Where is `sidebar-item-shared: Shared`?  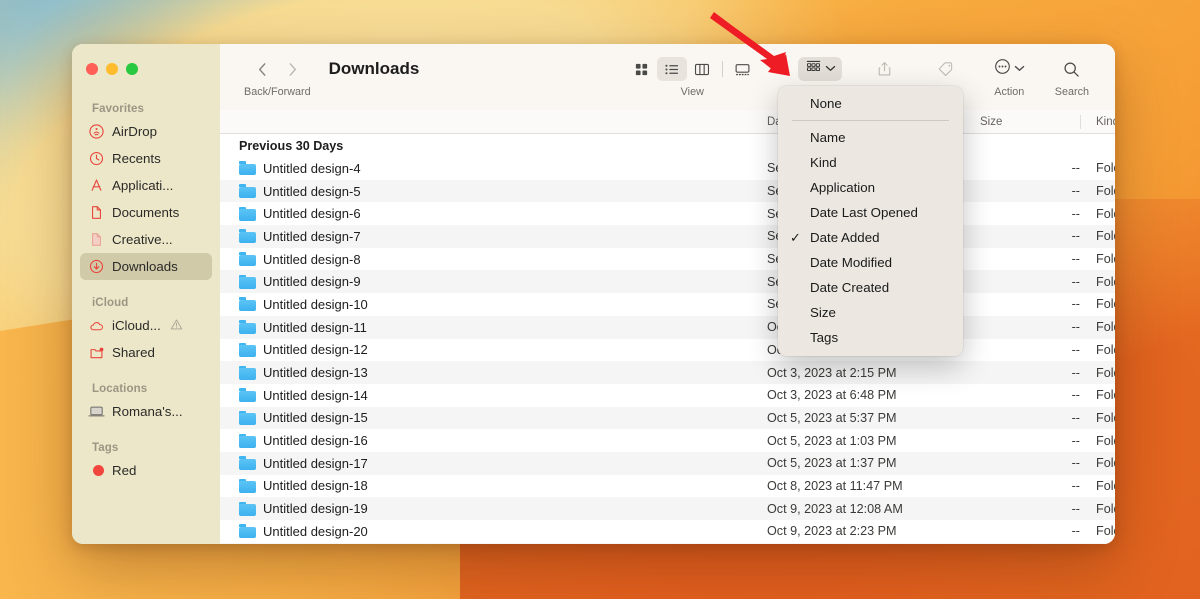
sidebar-item-shared: Shared is located at coordinates (146, 352).